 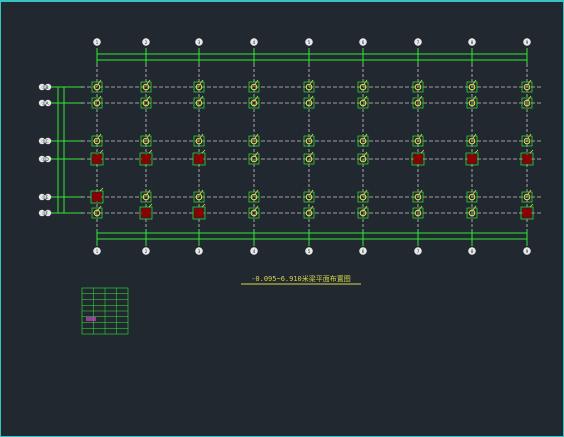 I want to click on row-axis-bubbles-left: ⑦B ⑦A ⑦C ⑦D ⑦E ⑦F, so click(x=45, y=150).